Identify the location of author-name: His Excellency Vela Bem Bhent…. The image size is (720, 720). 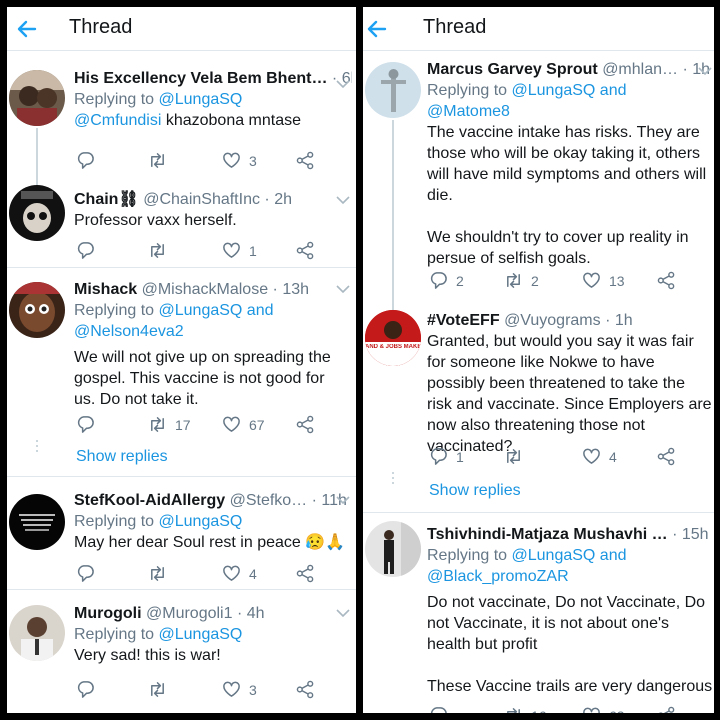
(200, 78).